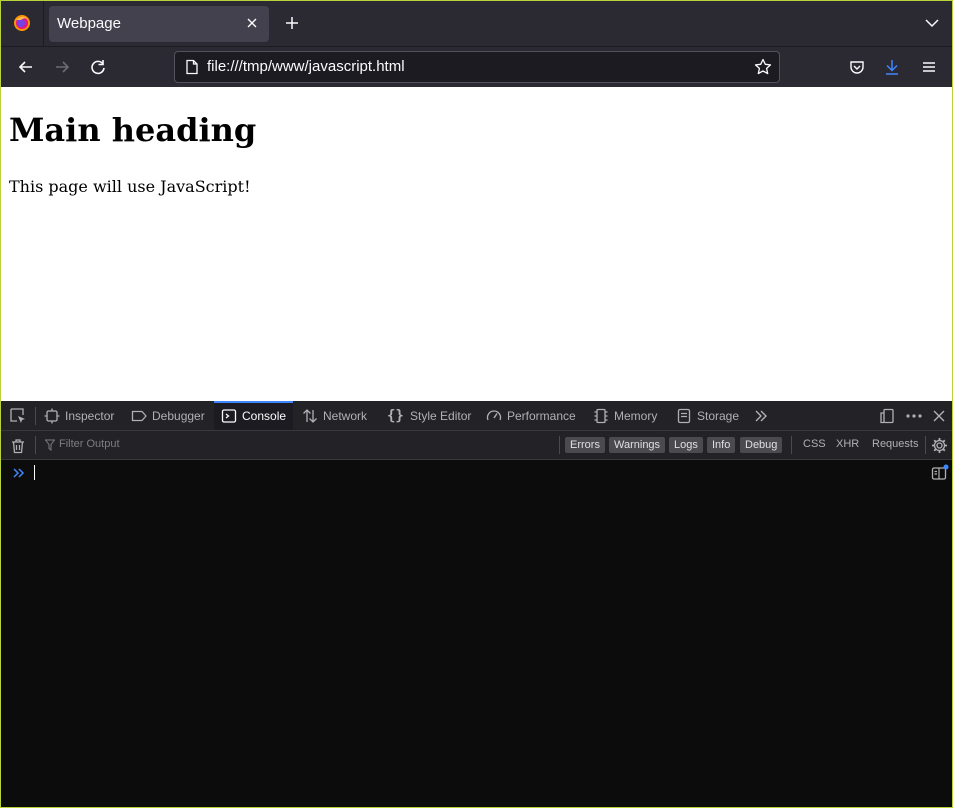 This screenshot has height=808, width=953. What do you see at coordinates (441, 415) in the screenshot?
I see `tab-label: Style Editor` at bounding box center [441, 415].